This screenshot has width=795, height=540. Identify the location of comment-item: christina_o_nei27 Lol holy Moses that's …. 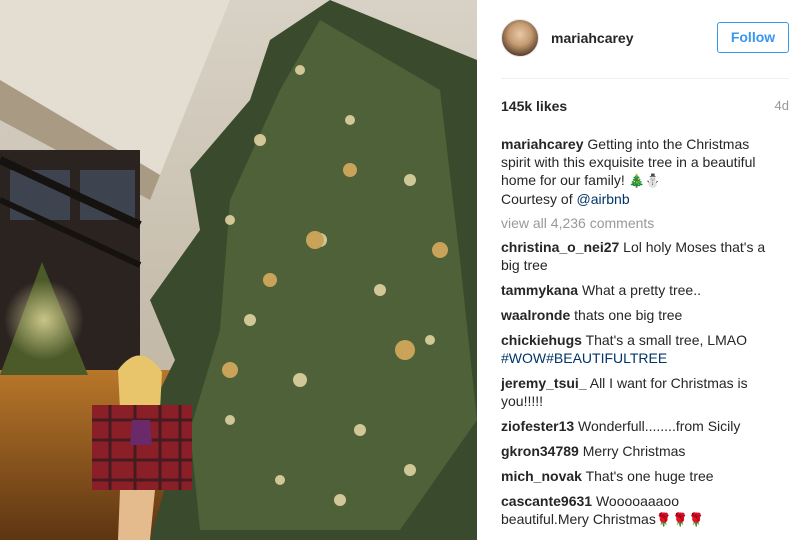
(635, 256).